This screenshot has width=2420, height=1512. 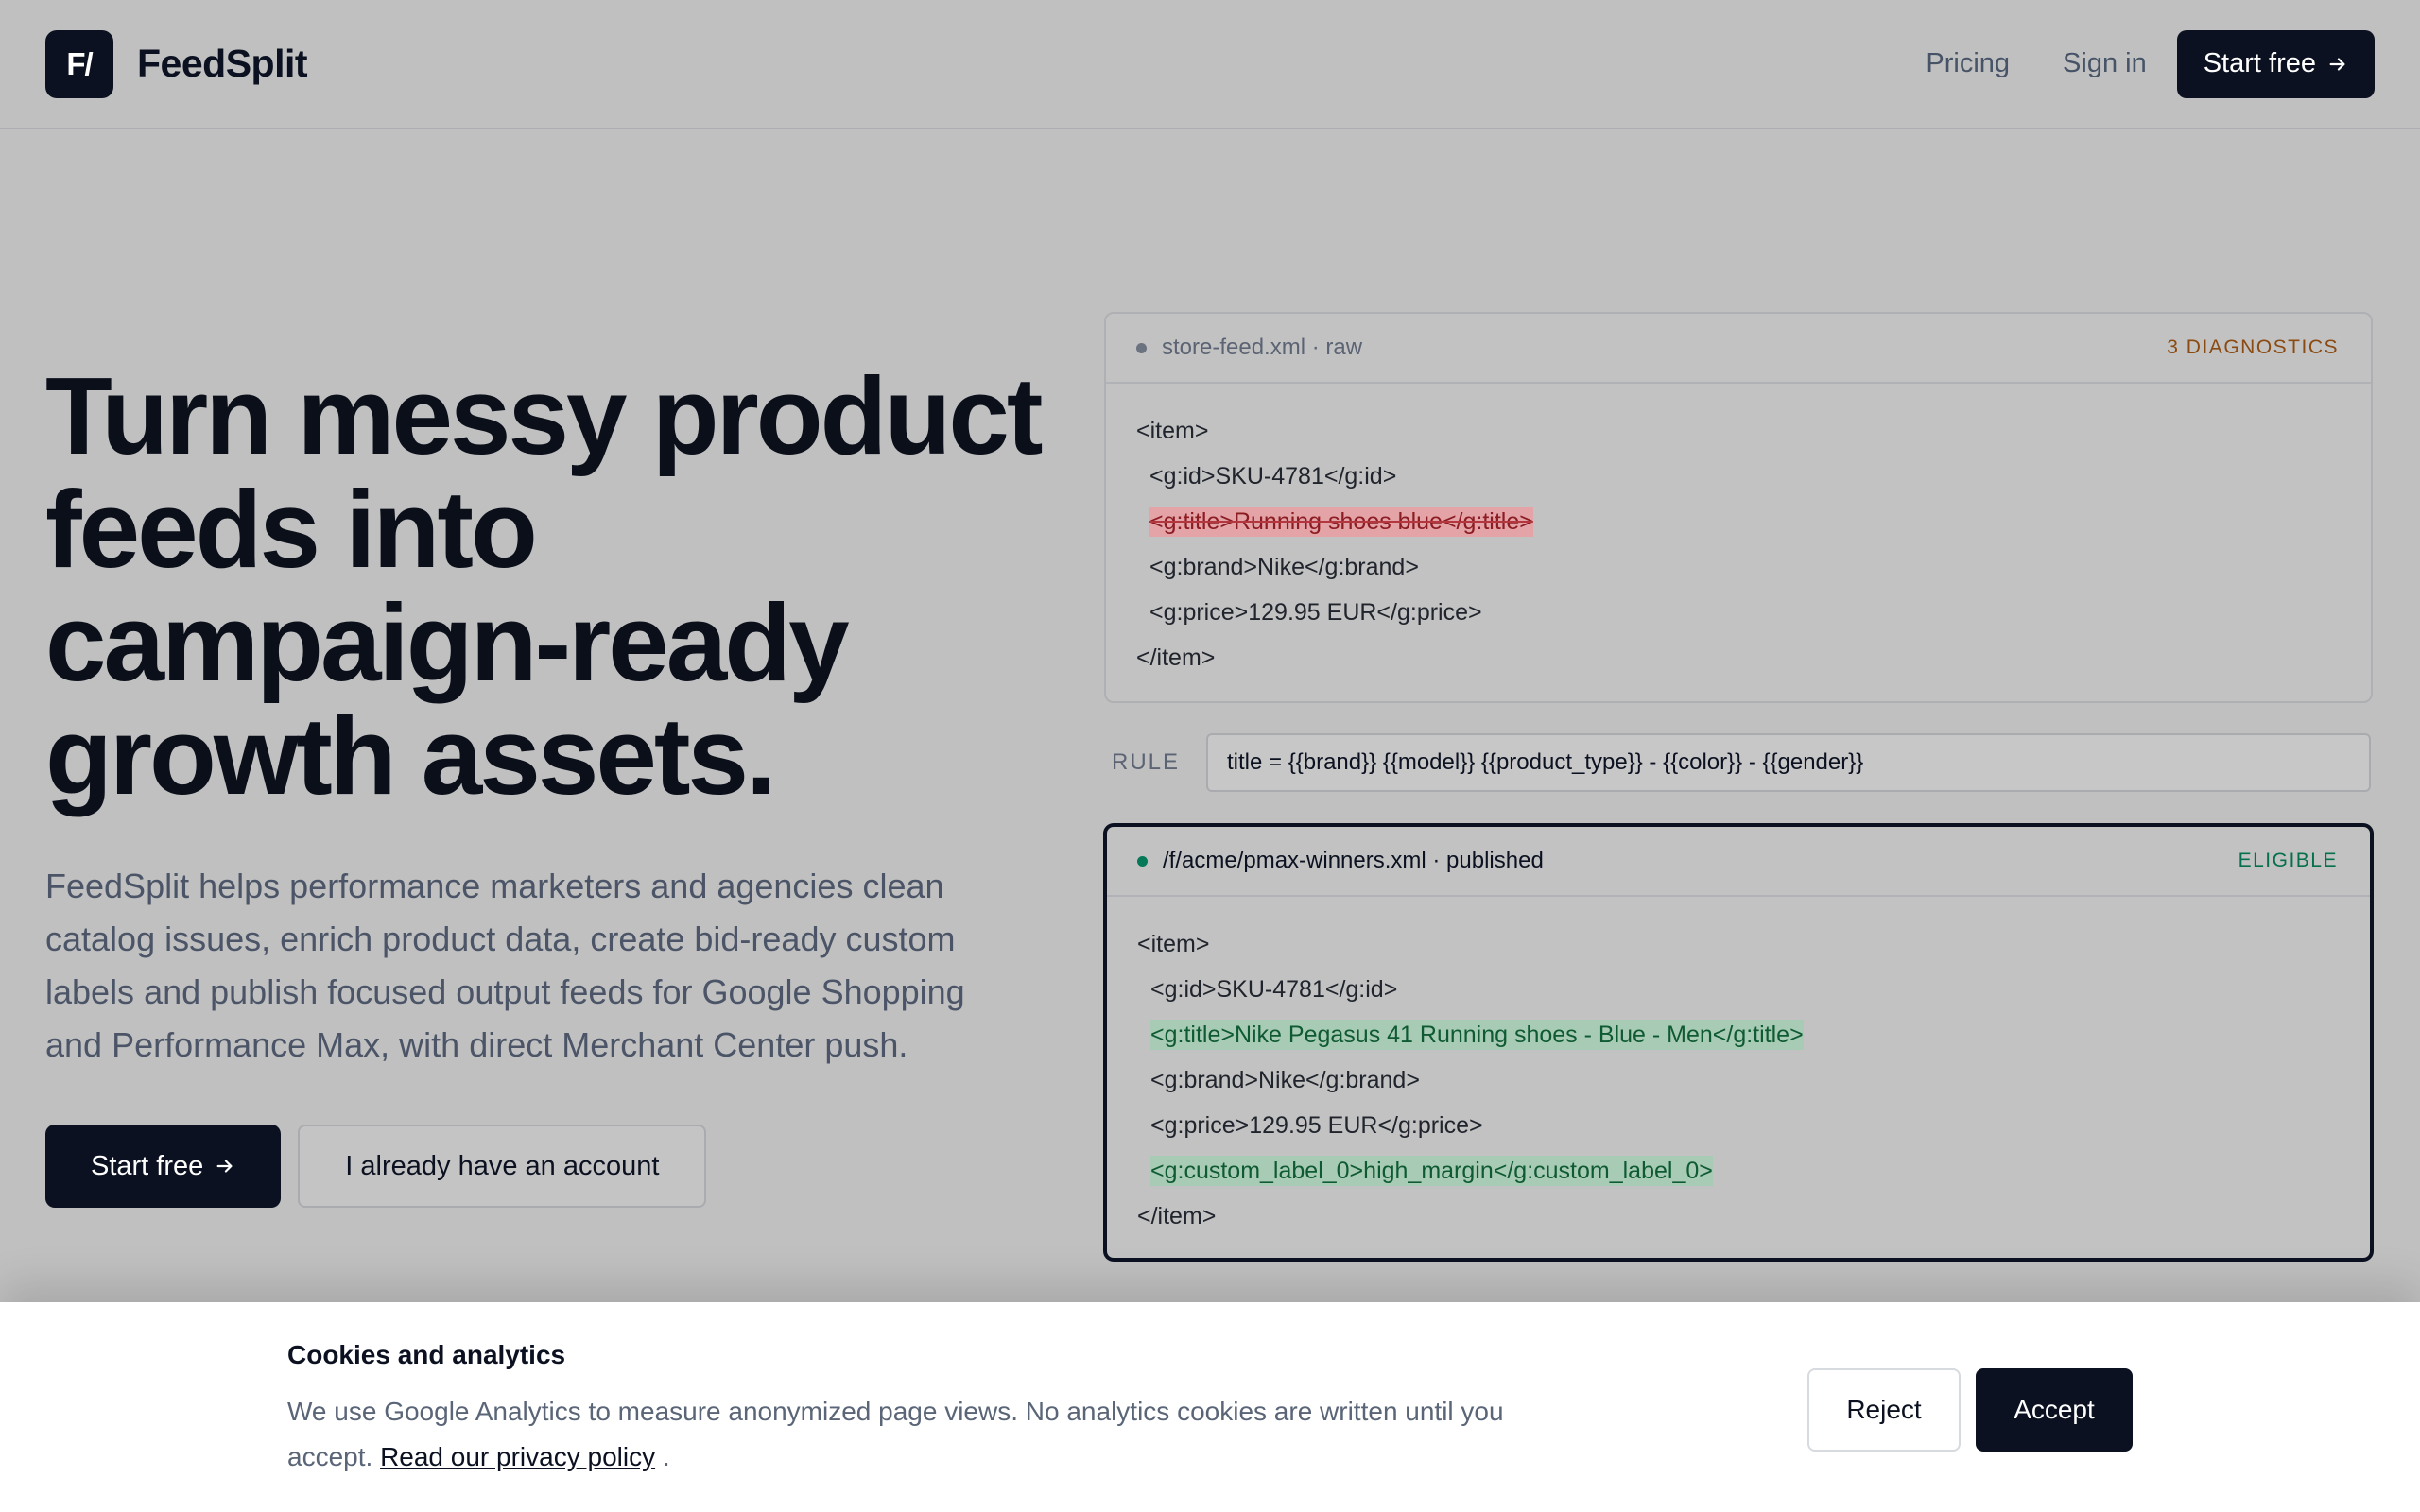 I want to click on hero-actions: Start free I already have an account, so click(x=376, y=1166).